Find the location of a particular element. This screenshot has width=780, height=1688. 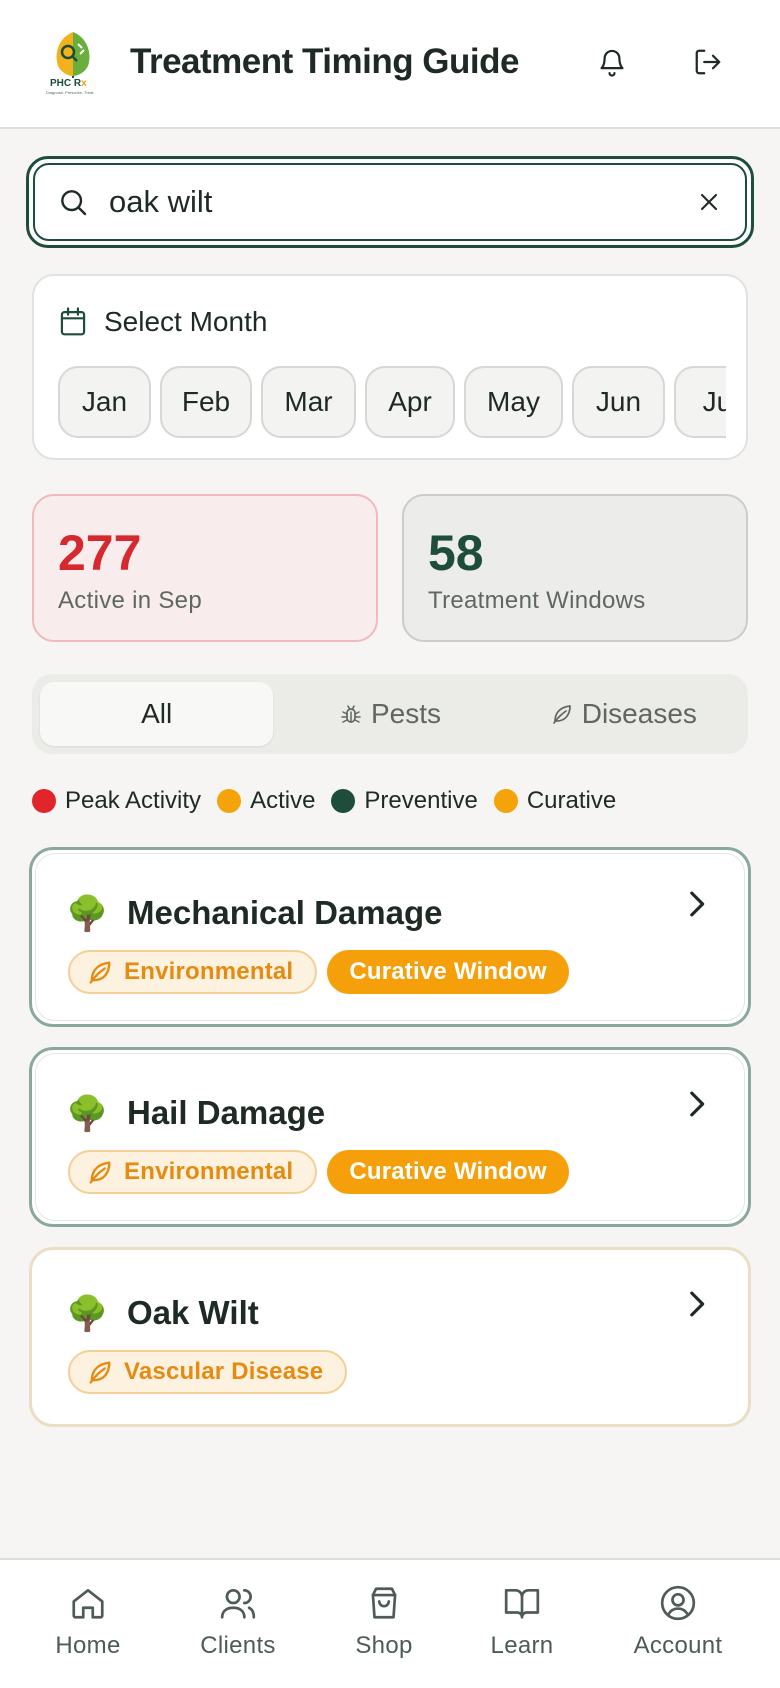

search-input is located at coordinates (402, 202).